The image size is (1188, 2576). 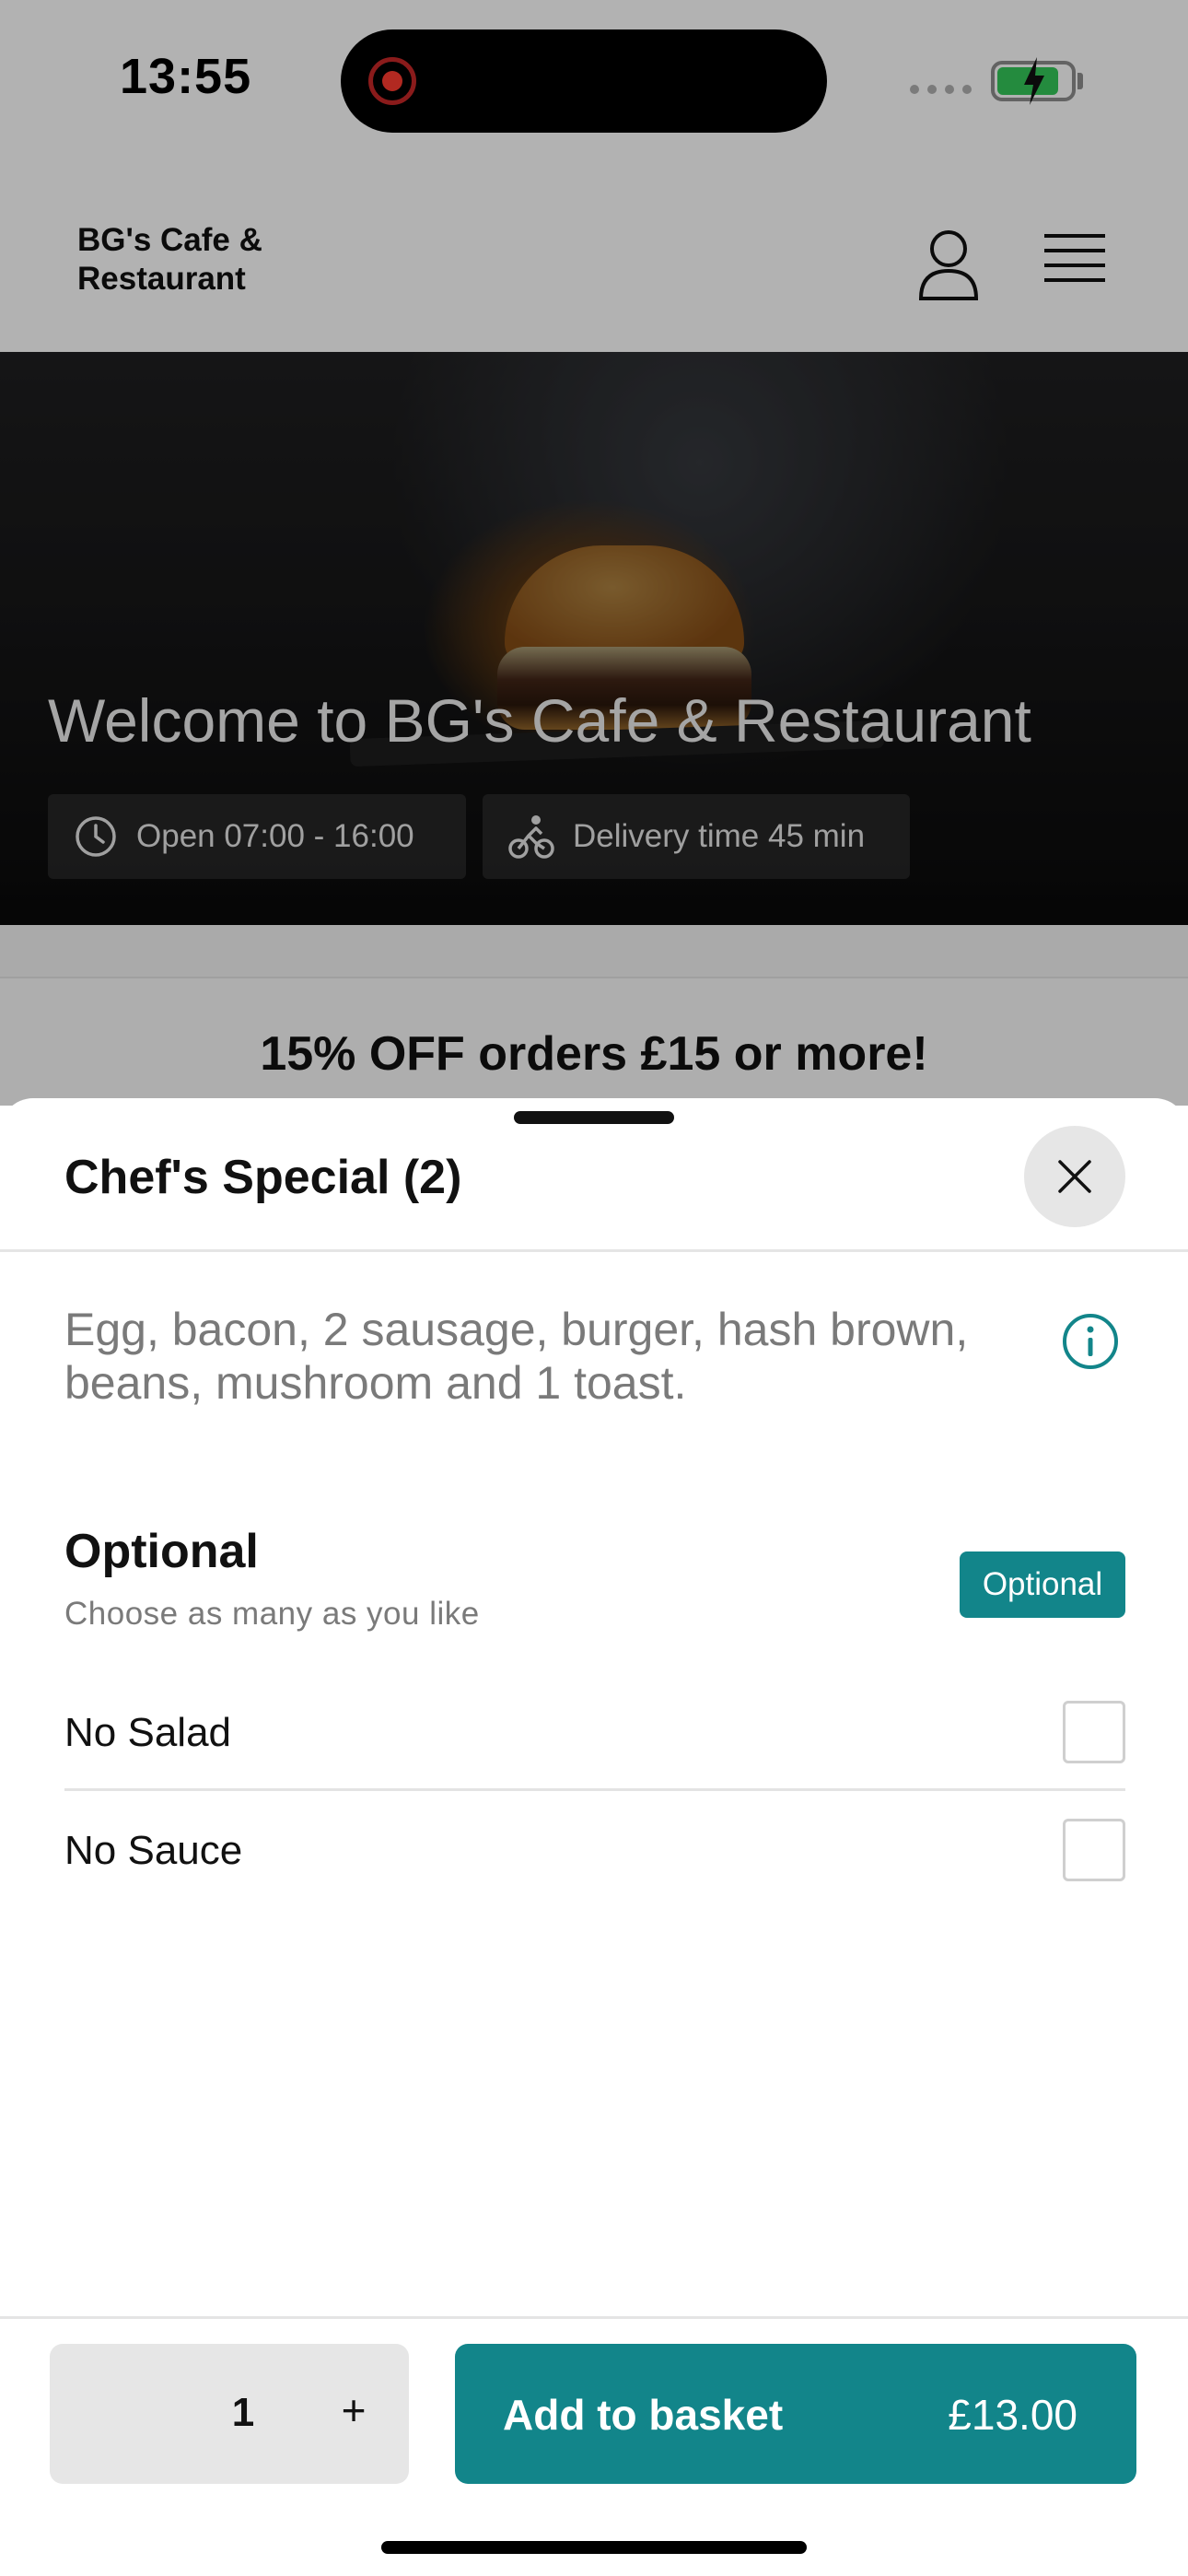 I want to click on add-to-basket-button: Add to basket £13.00, so click(x=795, y=2414).